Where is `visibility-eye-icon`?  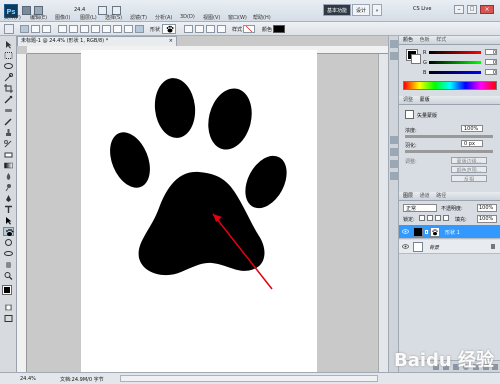 visibility-eye-icon is located at coordinates (405, 231).